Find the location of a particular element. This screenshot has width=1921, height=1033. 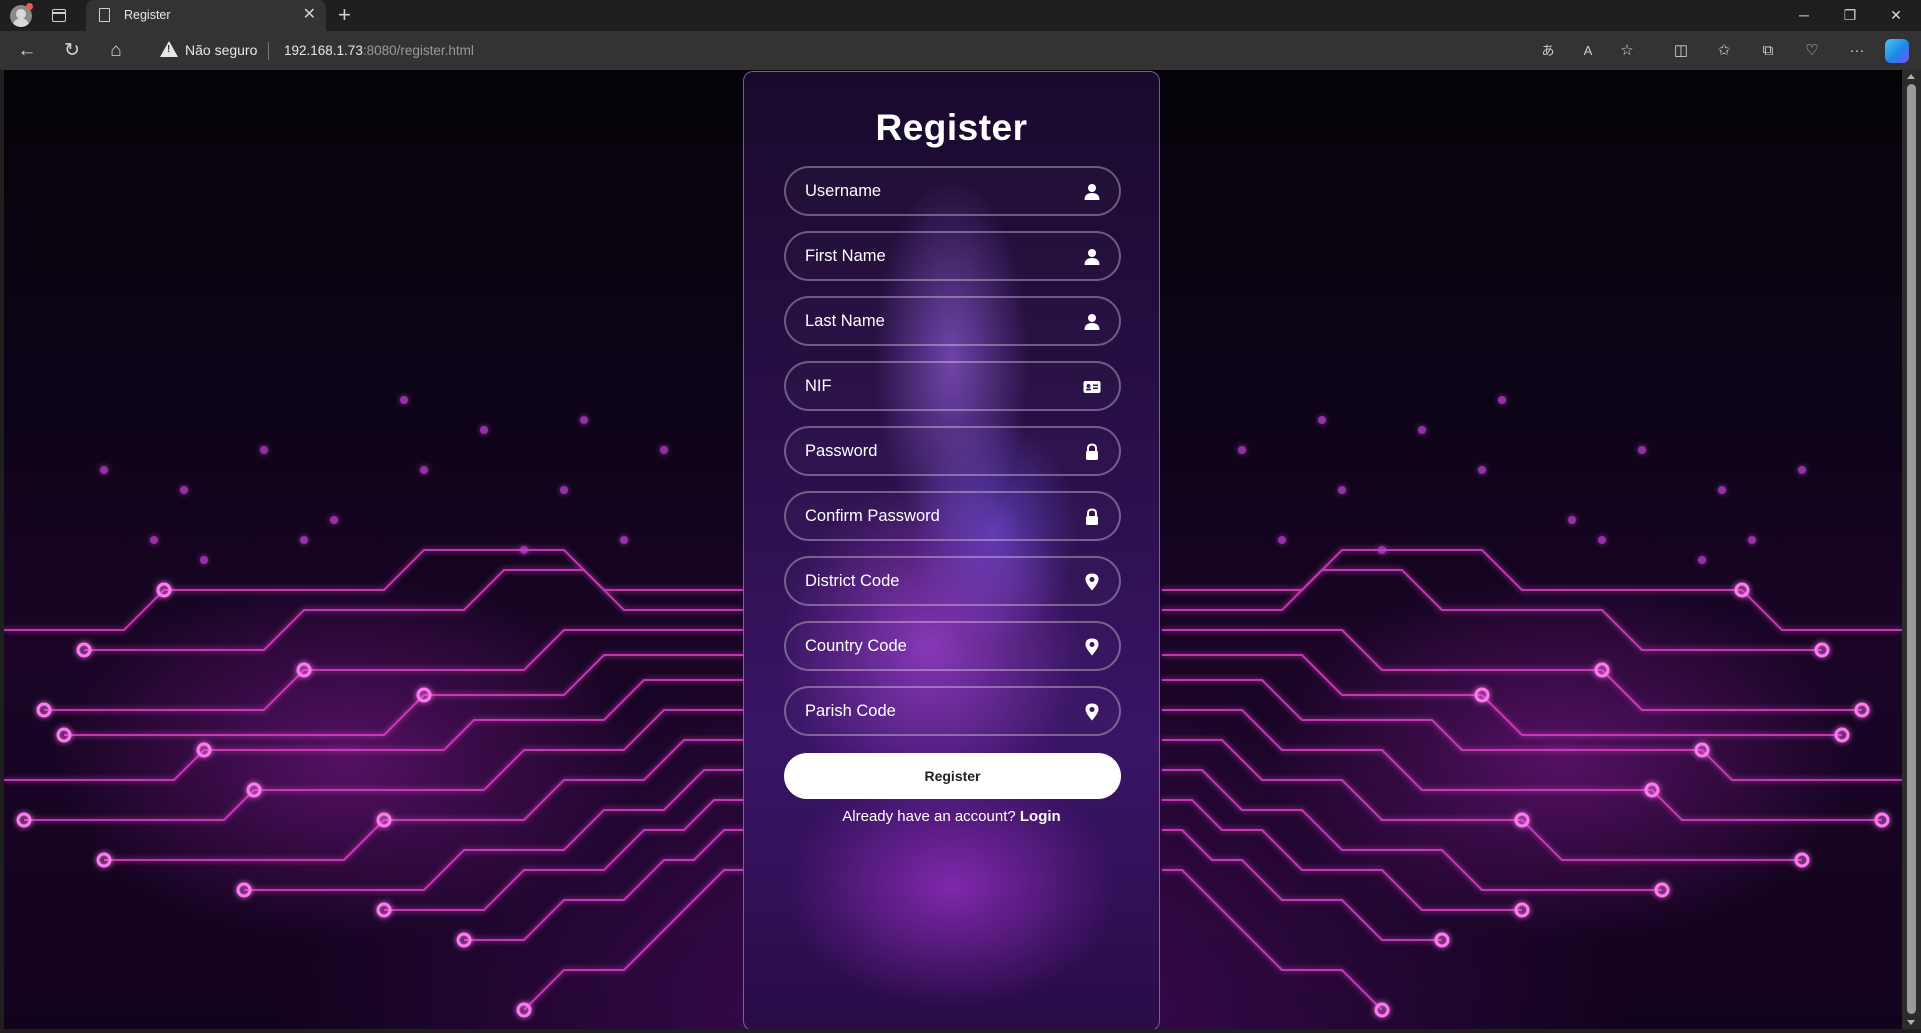

parish-code-input is located at coordinates (952, 711).